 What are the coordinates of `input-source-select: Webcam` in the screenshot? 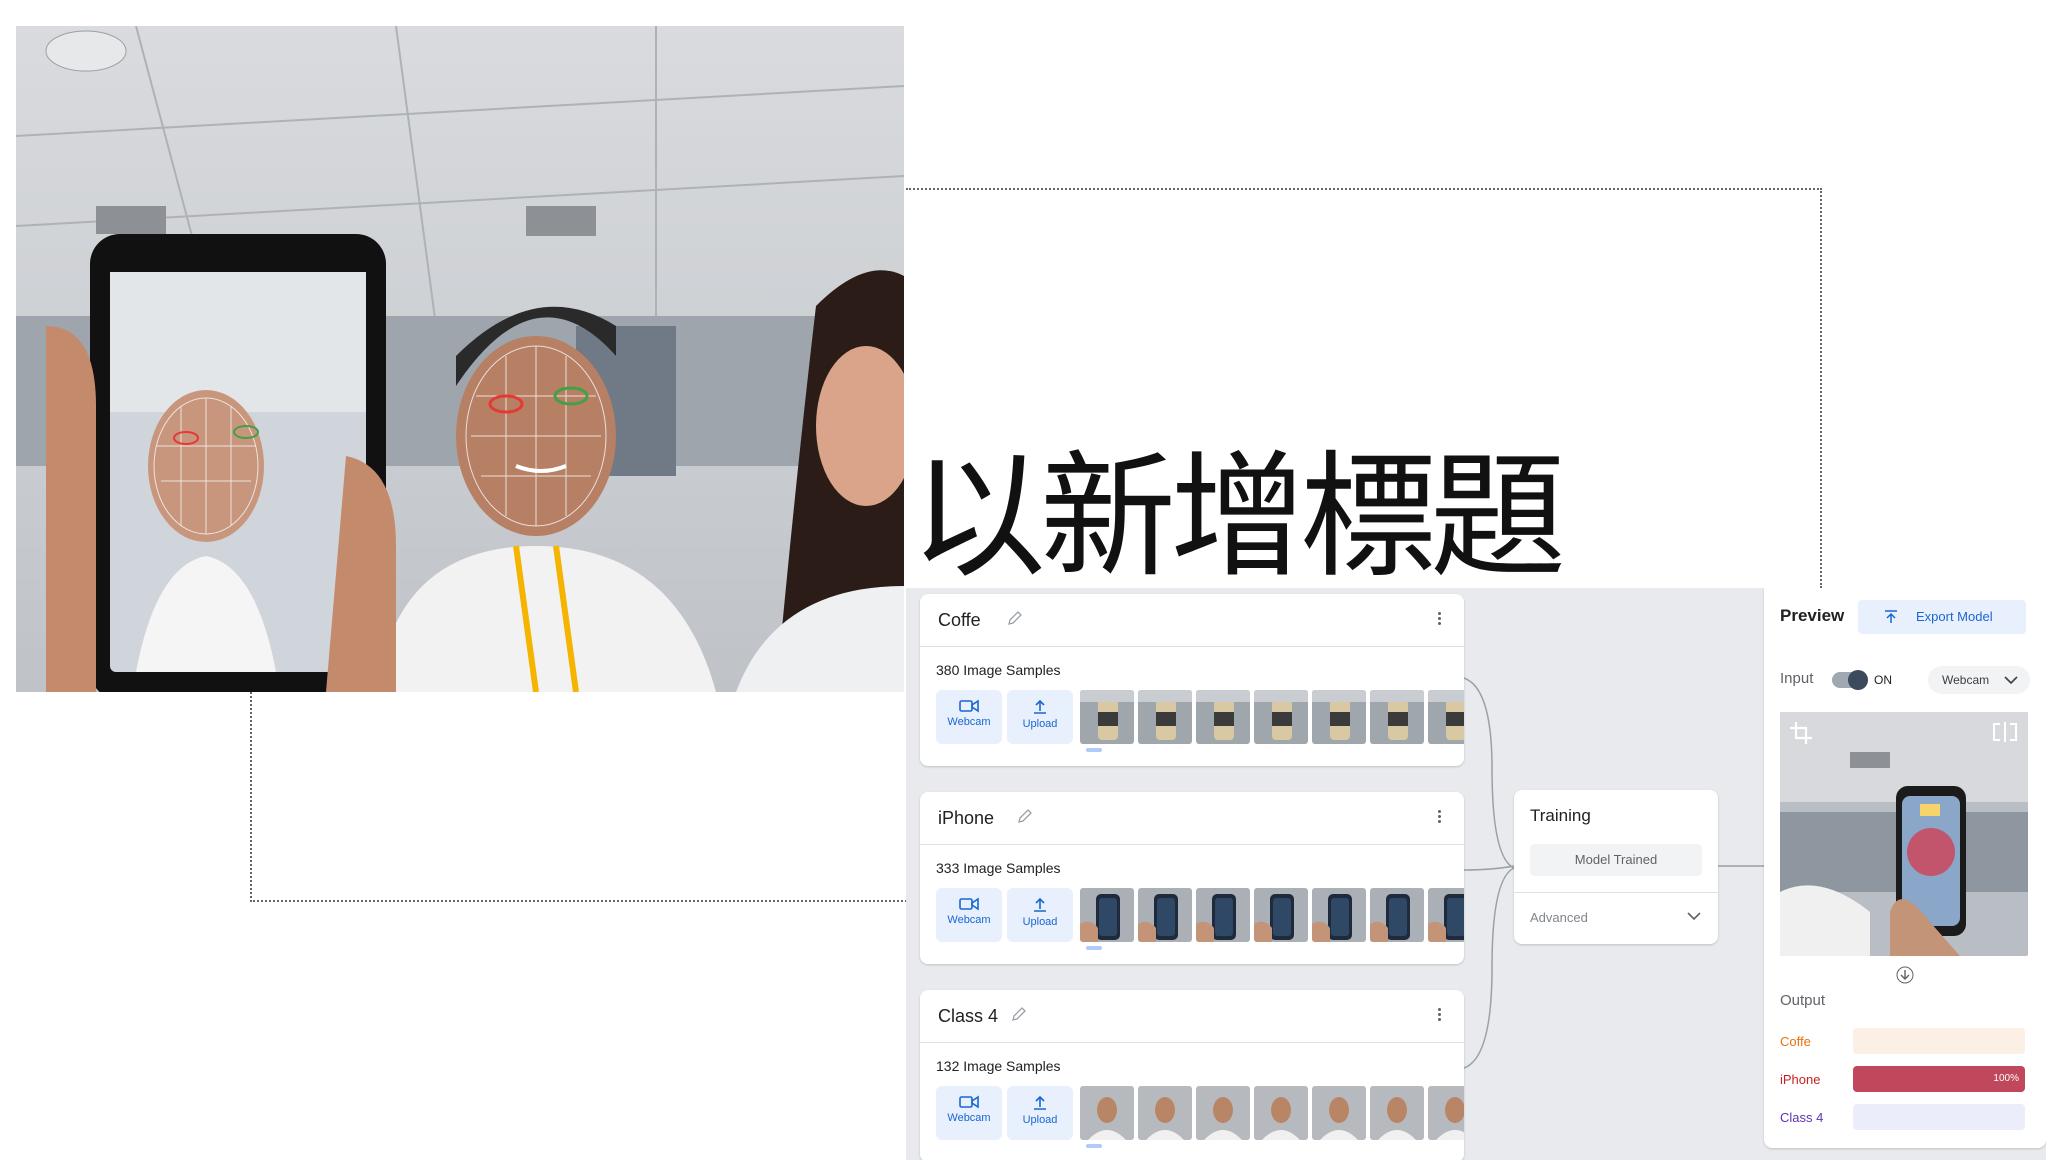 It's located at (1979, 680).